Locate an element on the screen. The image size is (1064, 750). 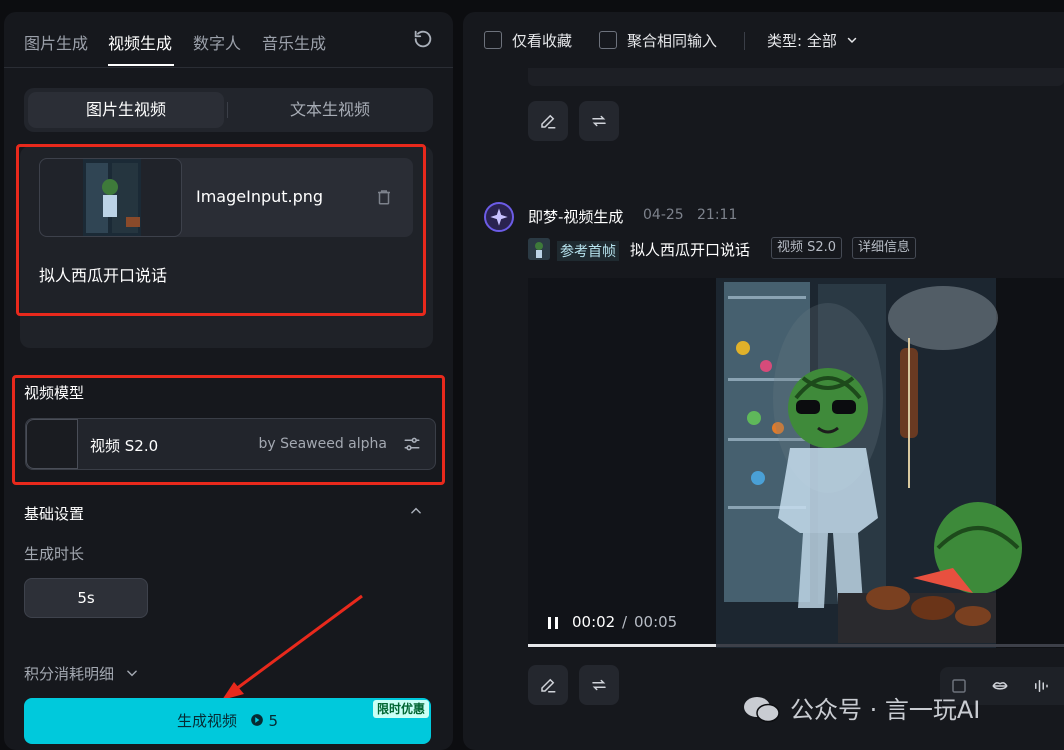
video-current-time: 00:02 is located at coordinates (594, 622).